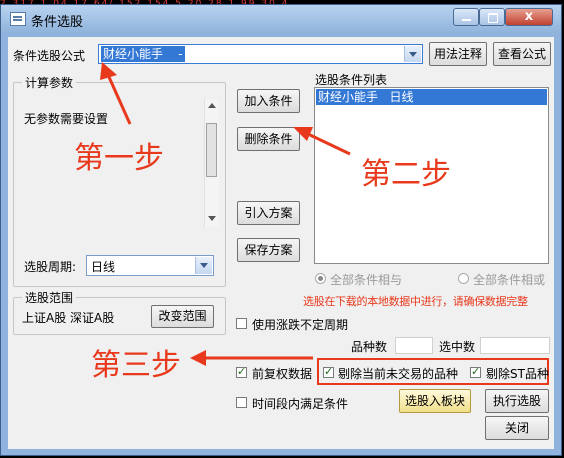 The height and width of the screenshot is (458, 564). I want to click on step2-annotation: 第二步, so click(406, 174).